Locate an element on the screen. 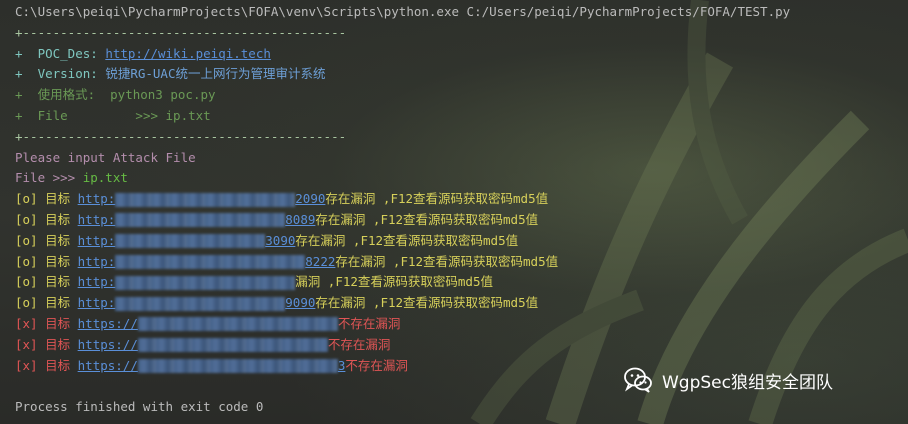 The height and width of the screenshot is (424, 908). exit-message: Process finished with exit code 0 is located at coordinates (139, 407).